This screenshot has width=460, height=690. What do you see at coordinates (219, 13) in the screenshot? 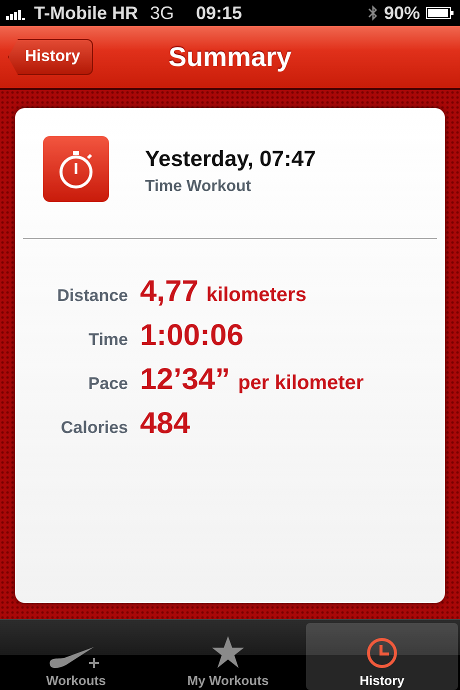
I see `status-time: 09:15` at bounding box center [219, 13].